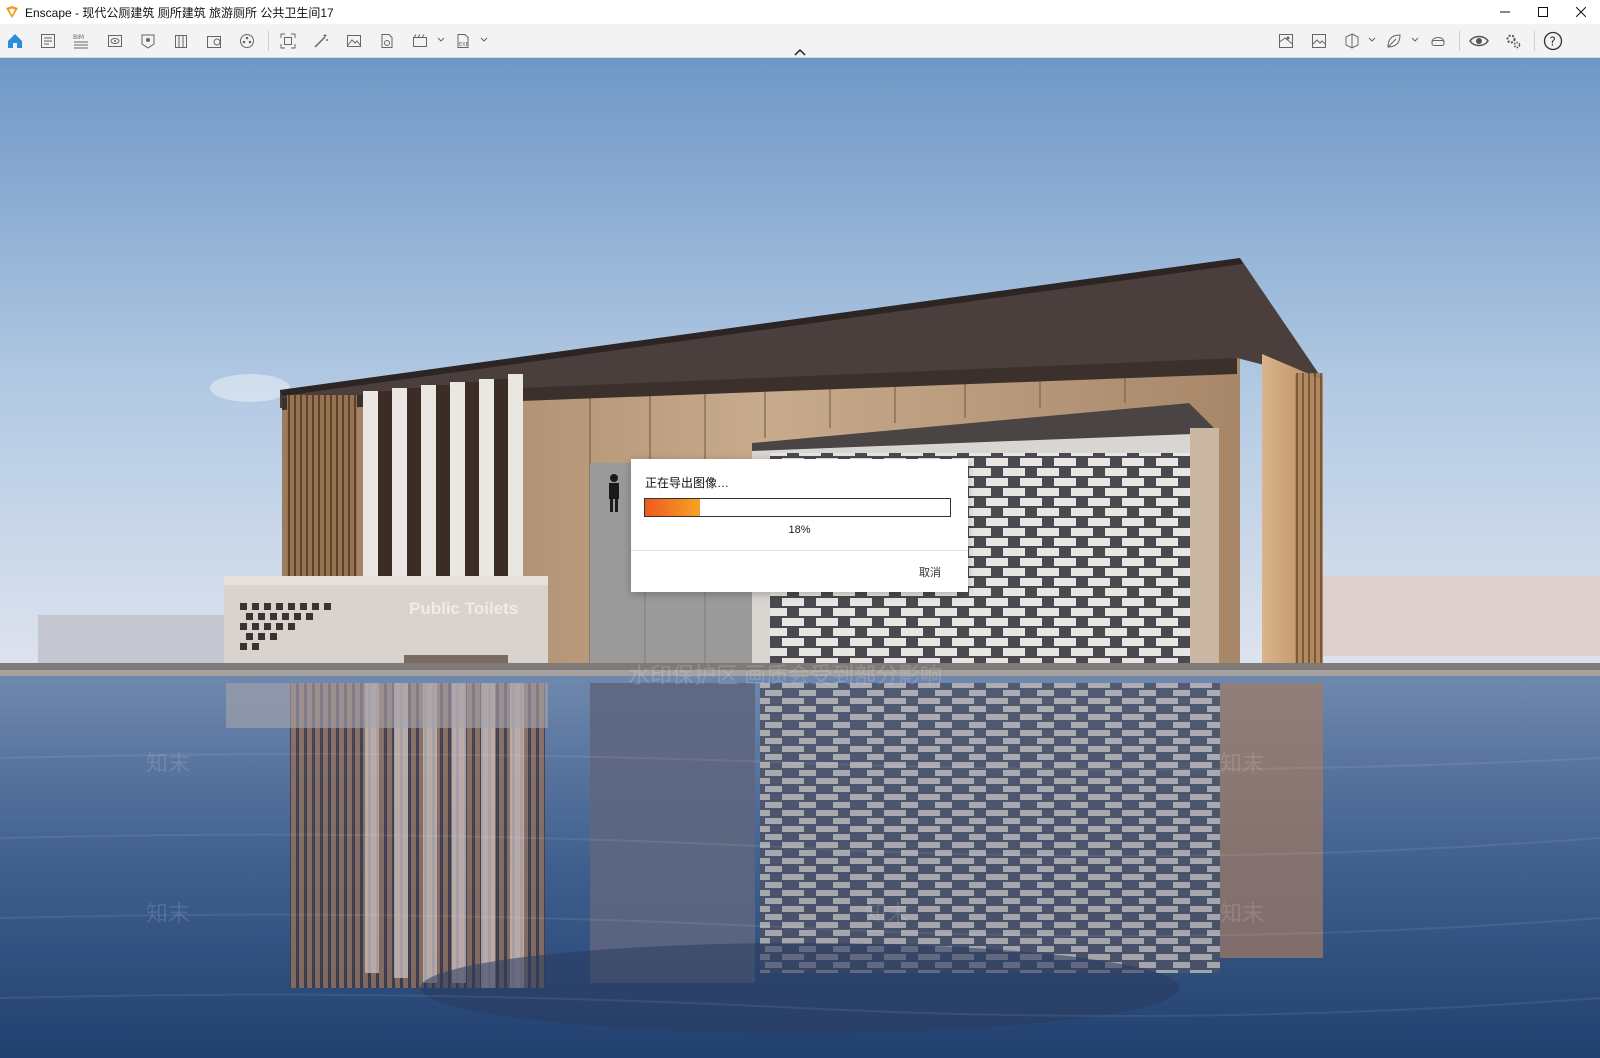  Describe the element at coordinates (464, 45) in the screenshot. I see `svg-text: EXE` at that location.